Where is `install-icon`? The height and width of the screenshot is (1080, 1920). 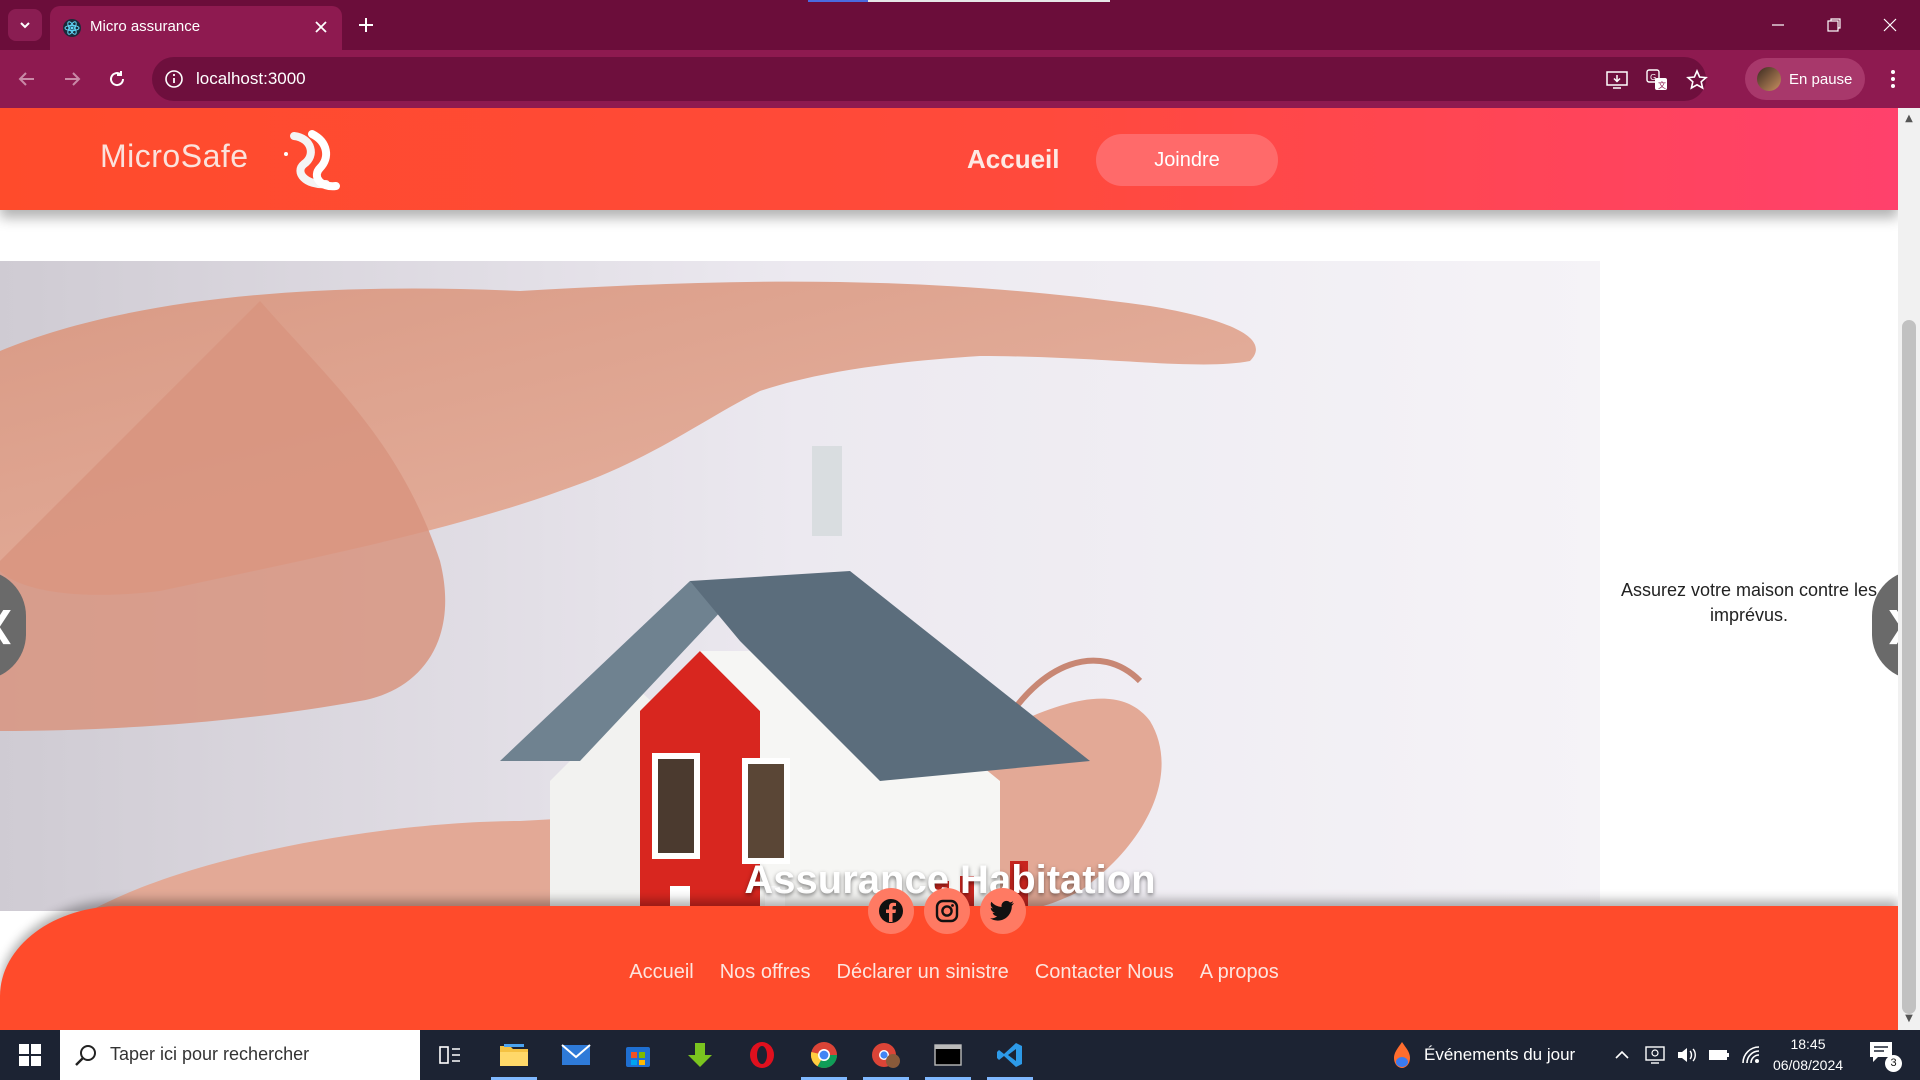 install-icon is located at coordinates (1617, 80).